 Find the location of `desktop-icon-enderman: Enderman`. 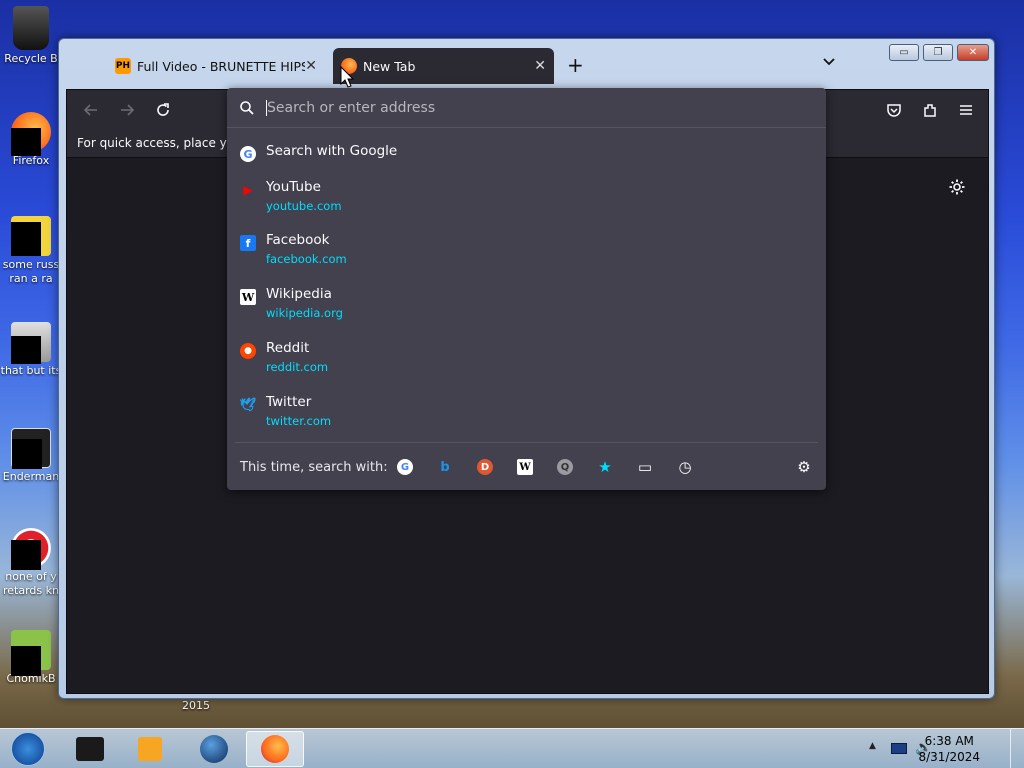

desktop-icon-enderman: Enderman is located at coordinates (31, 456).